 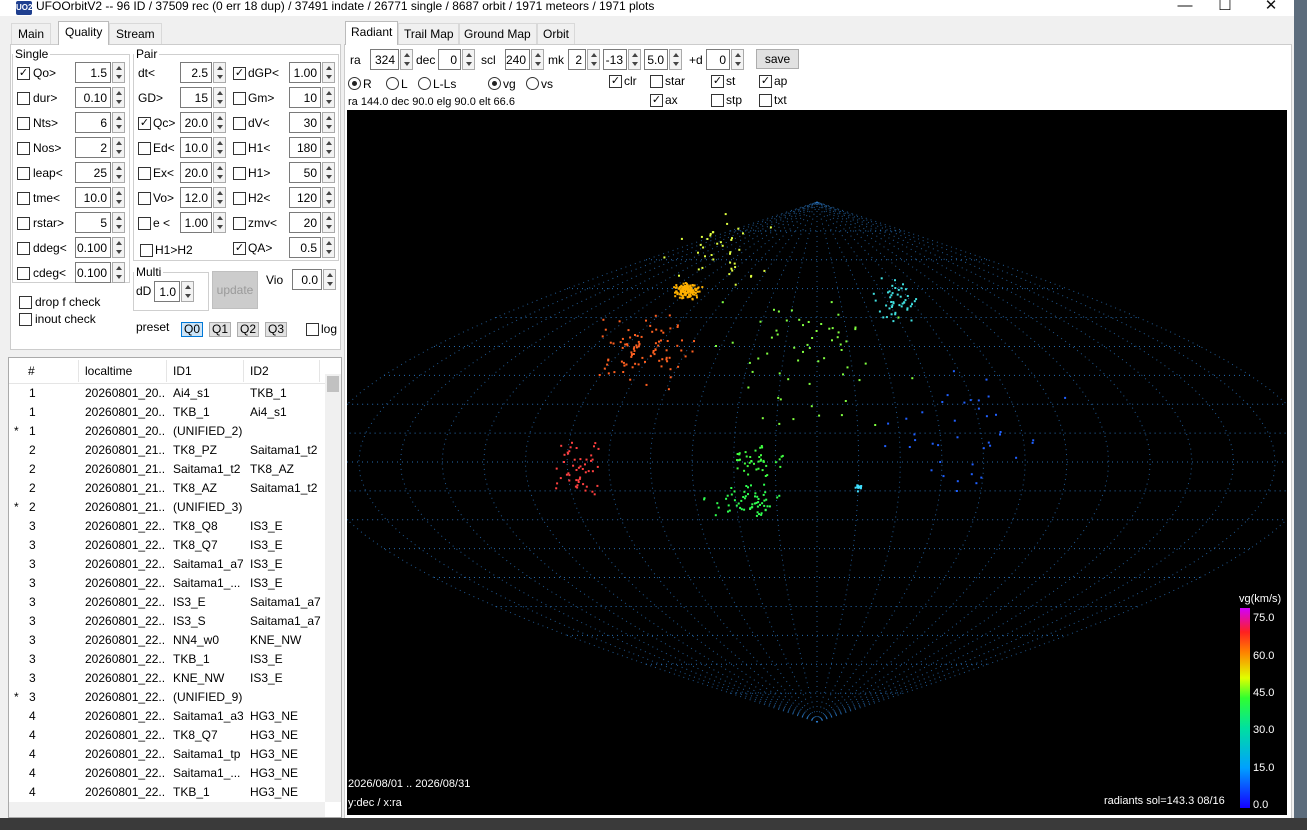 What do you see at coordinates (23, 223) in the screenshot?
I see `single-6-checkbox` at bounding box center [23, 223].